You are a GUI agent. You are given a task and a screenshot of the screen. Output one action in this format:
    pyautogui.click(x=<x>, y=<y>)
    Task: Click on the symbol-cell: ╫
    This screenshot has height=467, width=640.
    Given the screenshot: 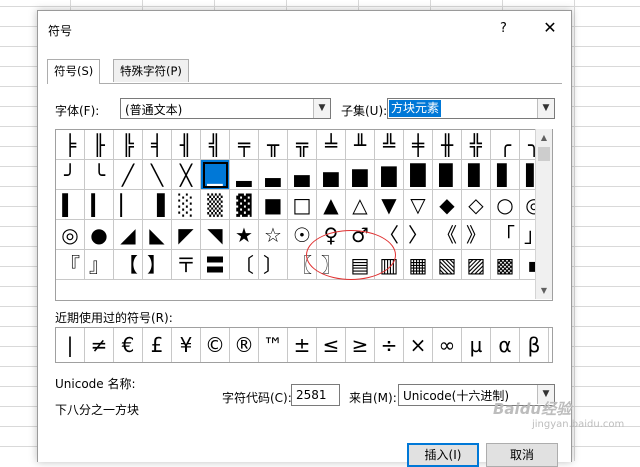 What is the action you would take?
    pyautogui.click(x=447, y=145)
    